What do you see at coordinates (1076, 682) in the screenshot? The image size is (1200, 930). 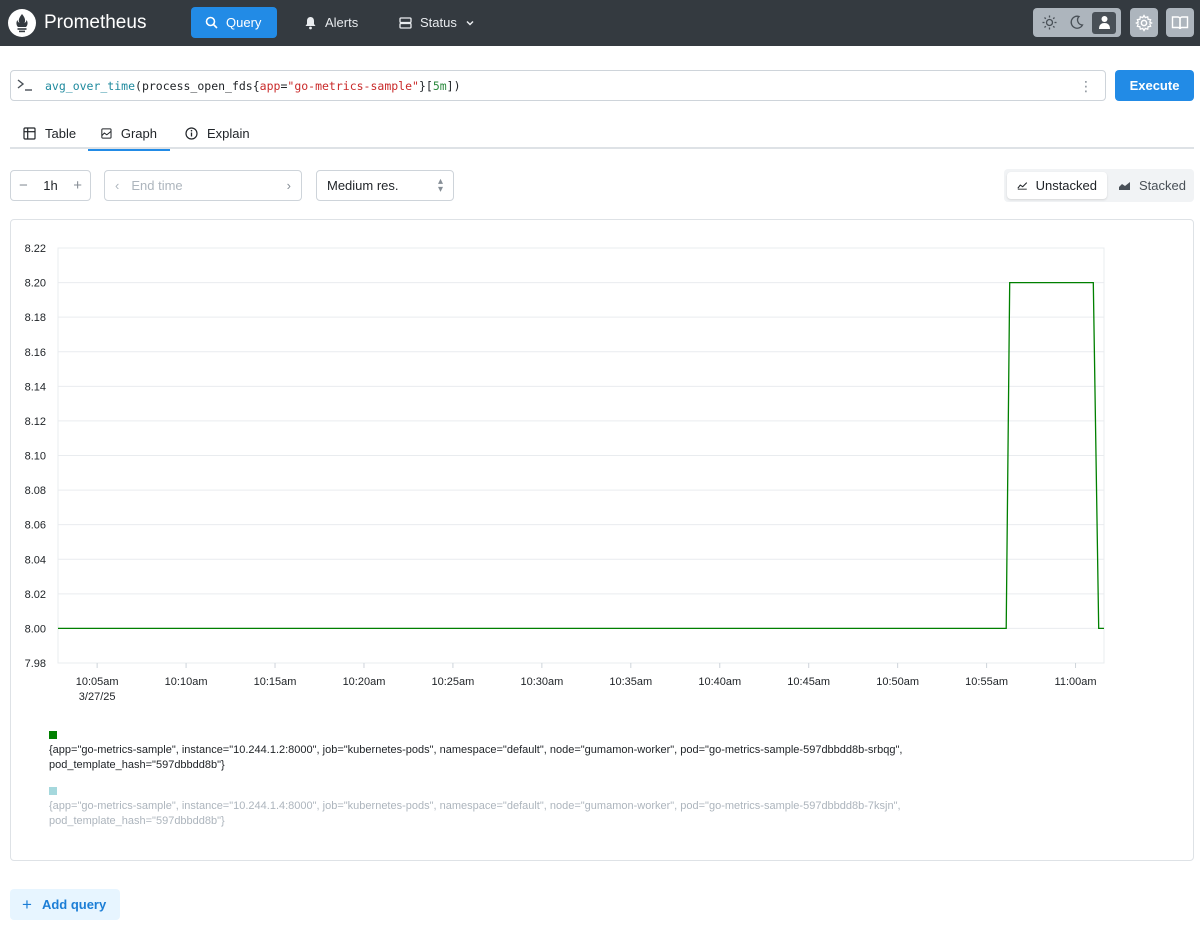 I see `x-tick-label: 11:00am` at bounding box center [1076, 682].